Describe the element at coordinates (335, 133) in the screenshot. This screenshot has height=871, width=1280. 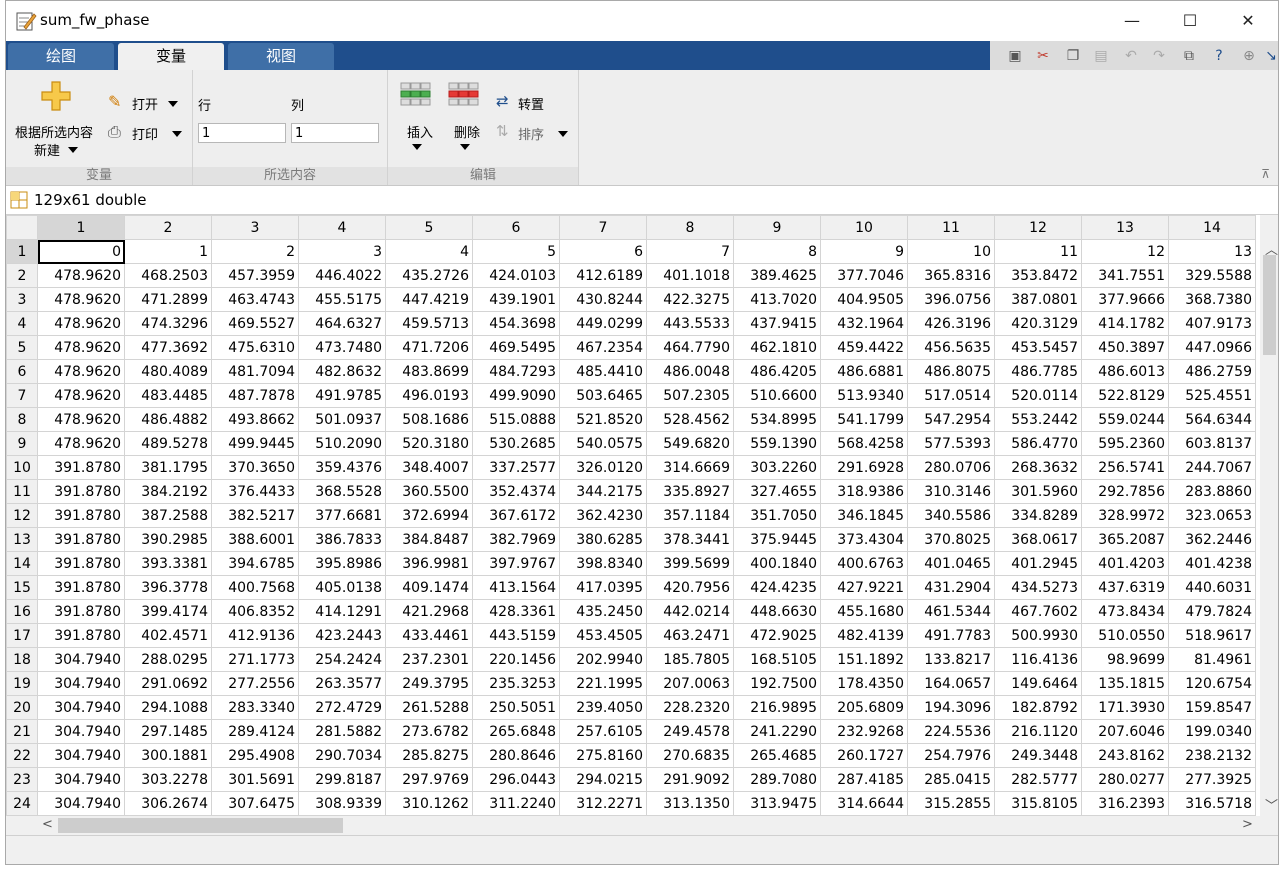
I see `col-input: 1` at that location.